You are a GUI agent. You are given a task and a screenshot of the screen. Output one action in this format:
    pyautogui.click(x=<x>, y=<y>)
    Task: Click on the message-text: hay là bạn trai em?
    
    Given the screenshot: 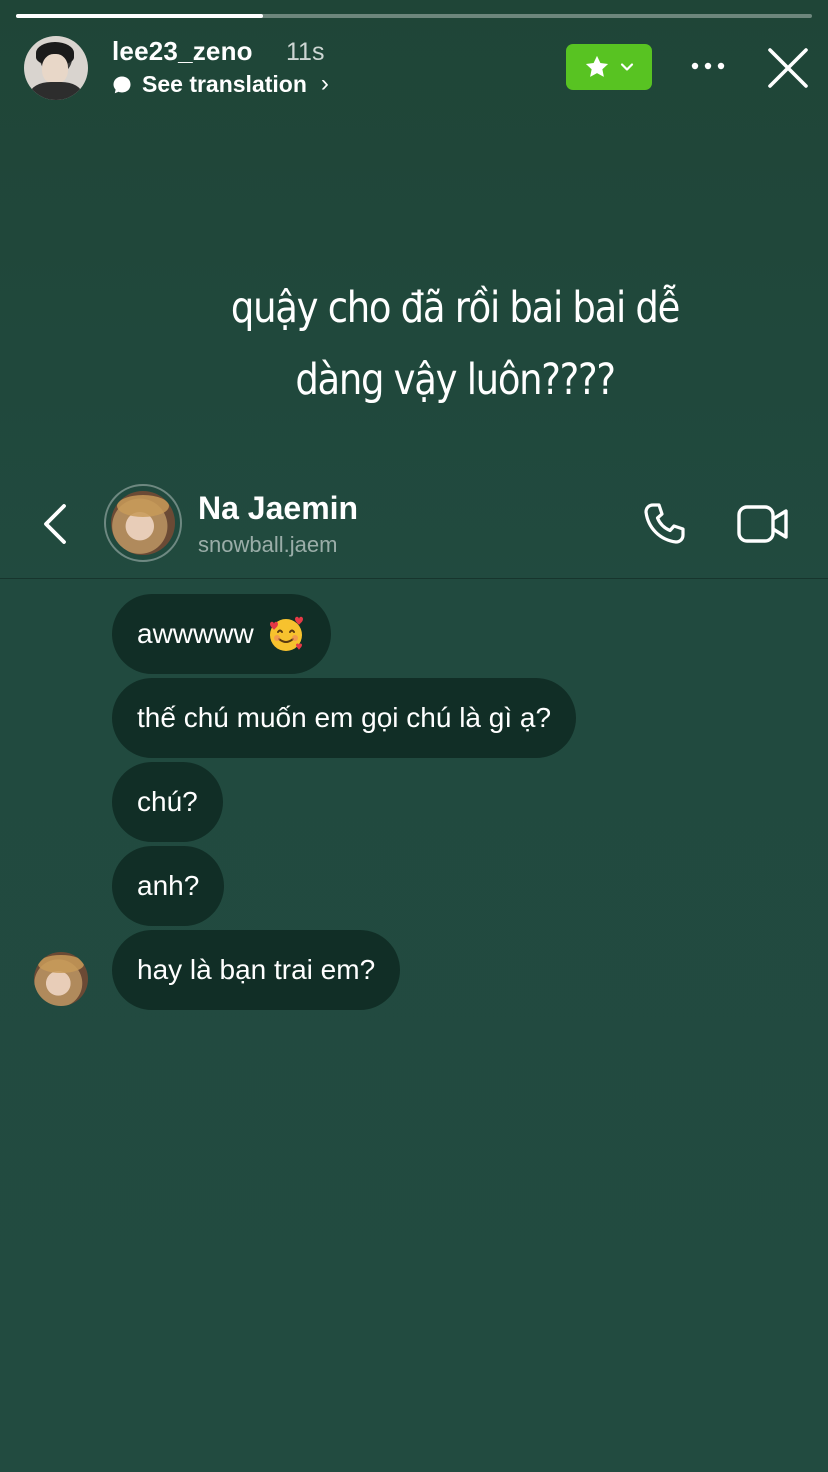 What is the action you would take?
    pyautogui.click(x=256, y=969)
    